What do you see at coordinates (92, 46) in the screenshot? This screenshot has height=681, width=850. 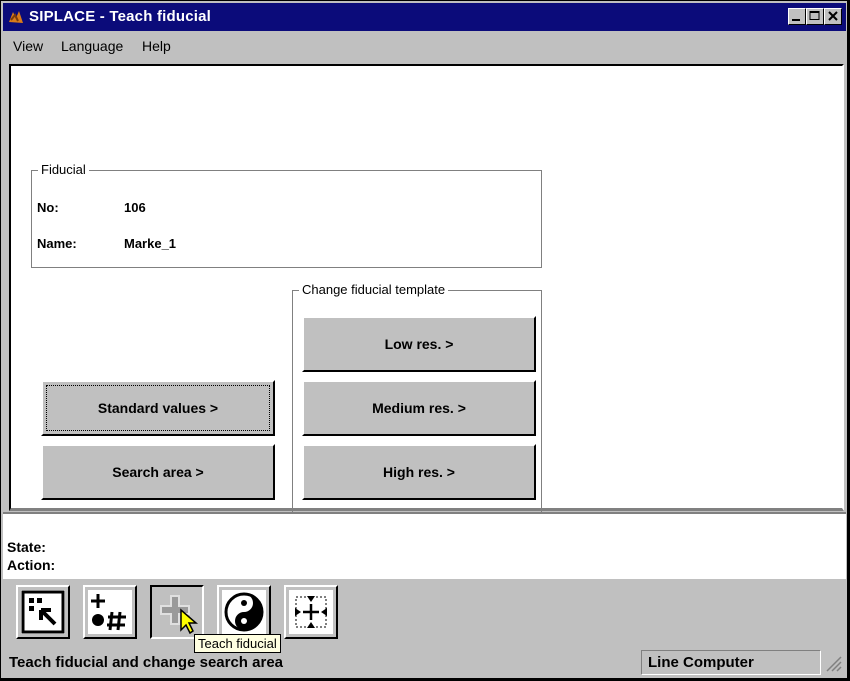 I see `menu-language: Language` at bounding box center [92, 46].